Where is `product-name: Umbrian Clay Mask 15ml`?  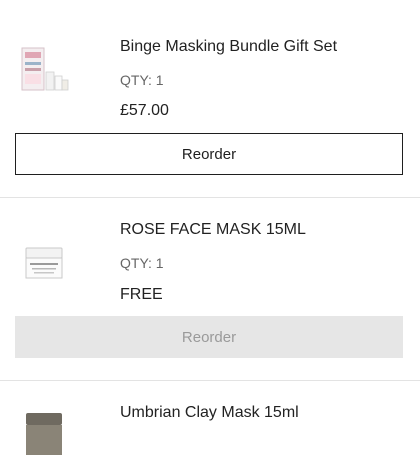 product-name: Umbrian Clay Mask 15ml is located at coordinates (209, 413).